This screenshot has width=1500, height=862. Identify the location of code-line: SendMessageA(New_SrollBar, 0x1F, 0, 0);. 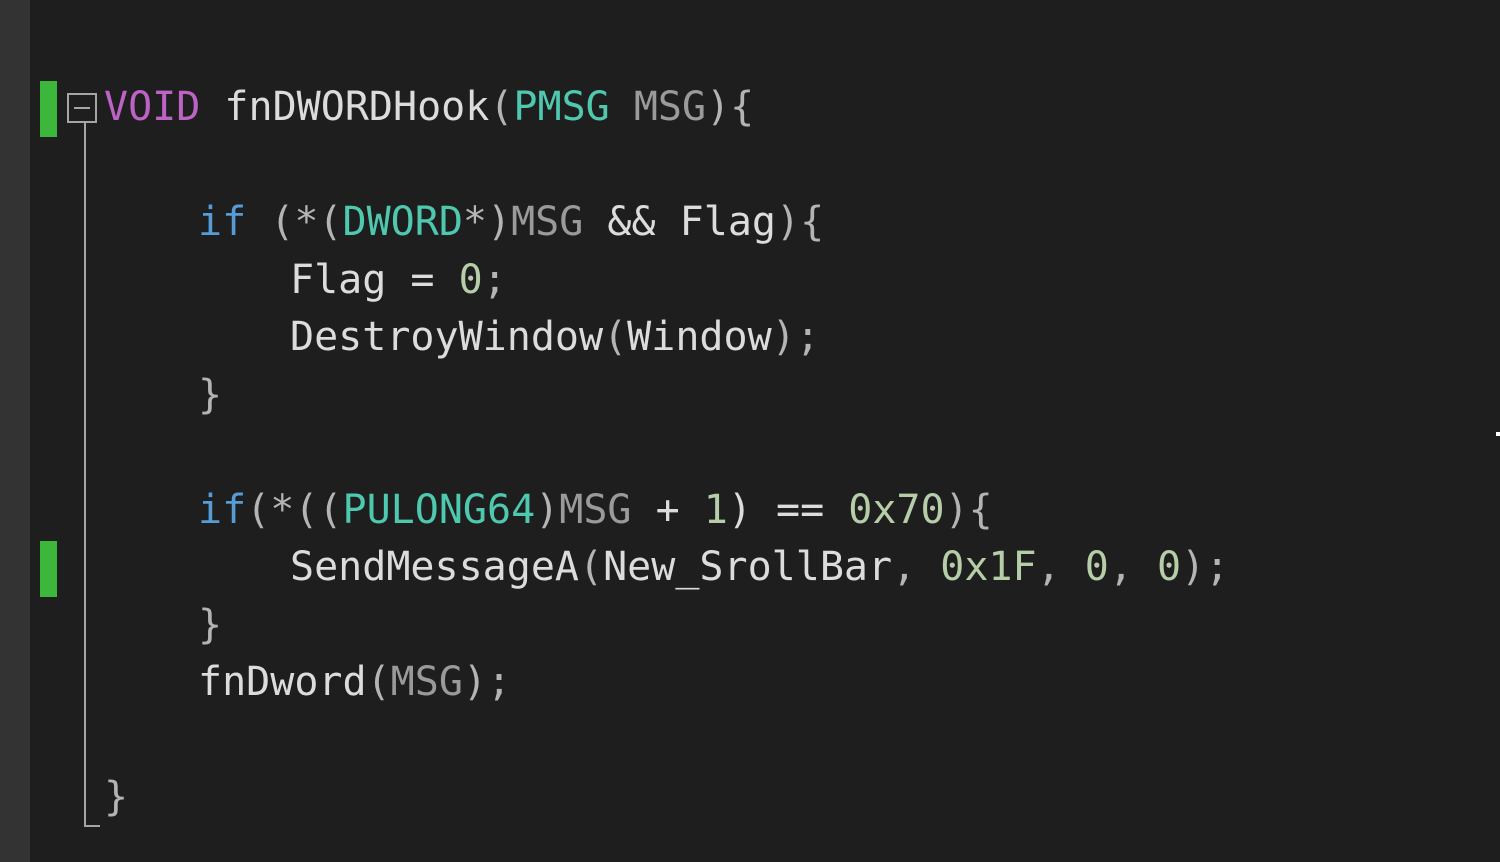
(759, 567).